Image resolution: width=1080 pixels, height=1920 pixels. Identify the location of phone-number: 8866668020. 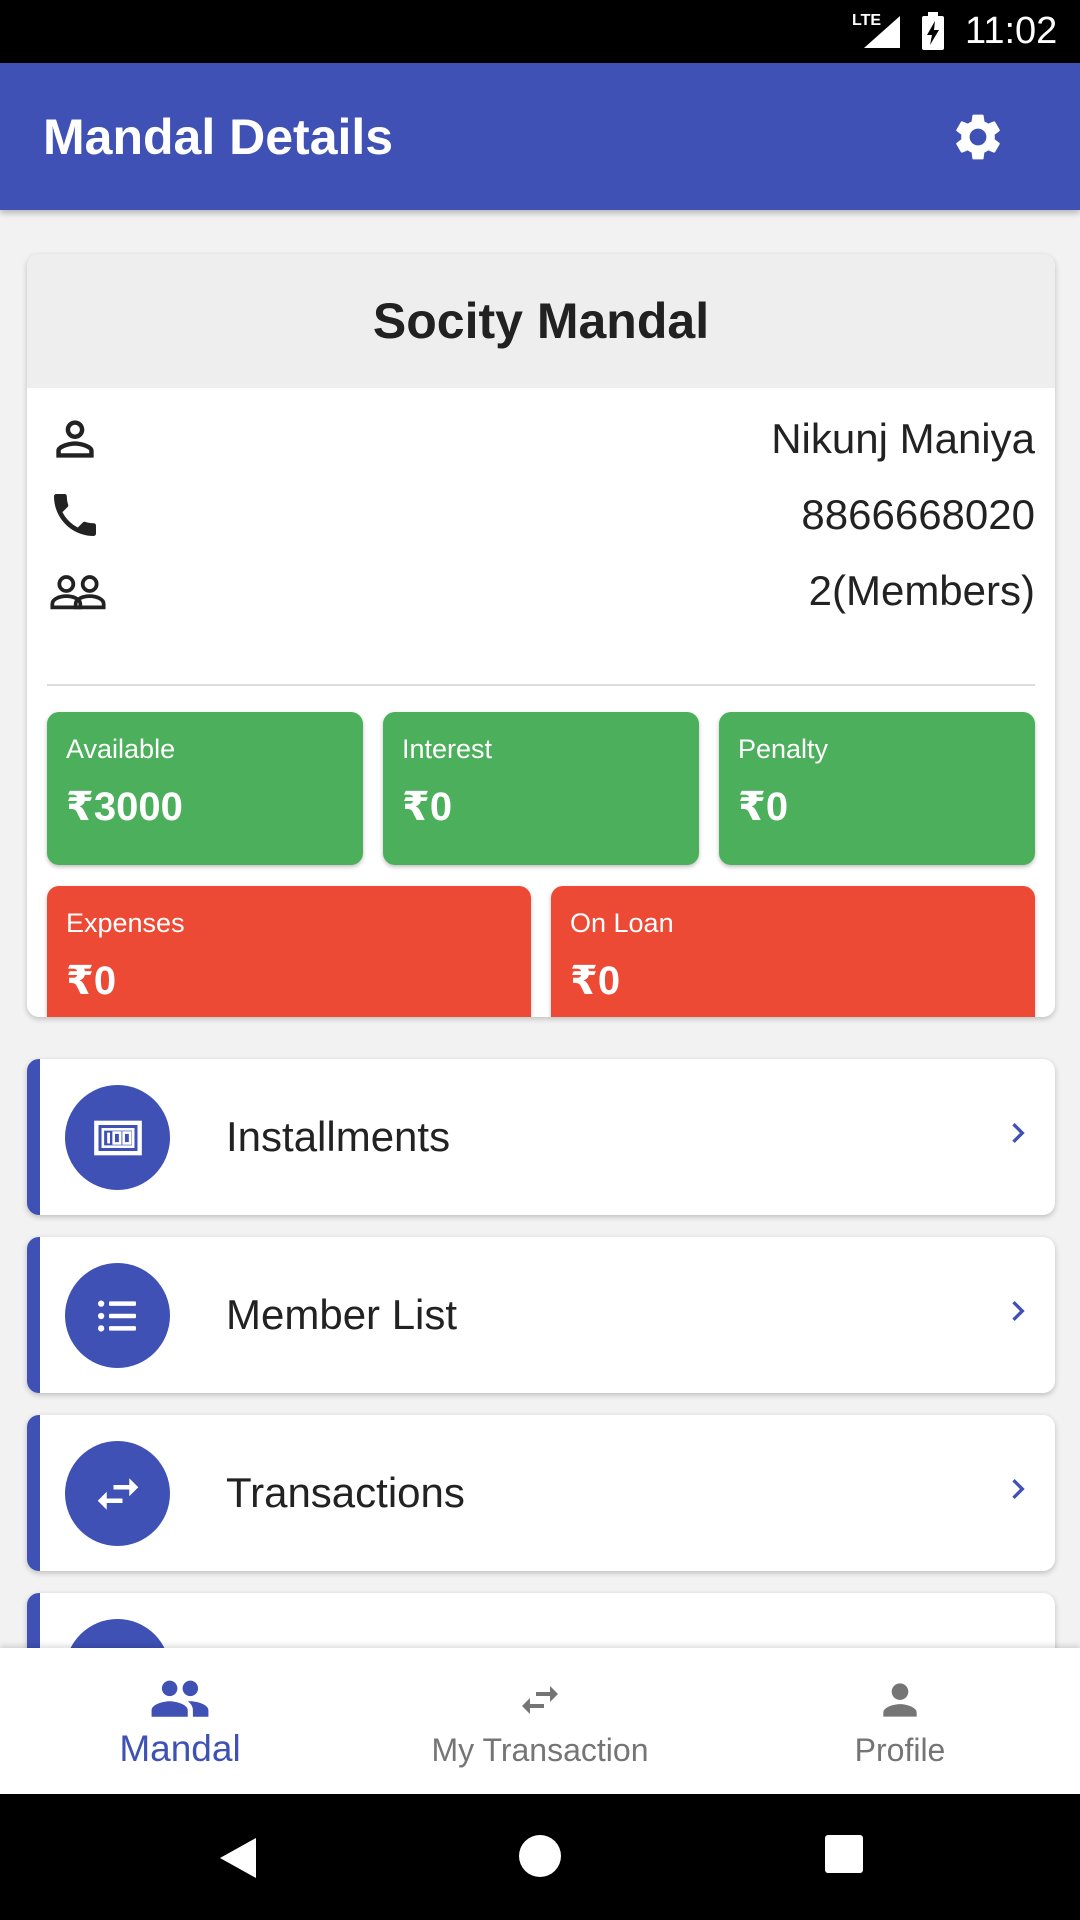
(918, 514).